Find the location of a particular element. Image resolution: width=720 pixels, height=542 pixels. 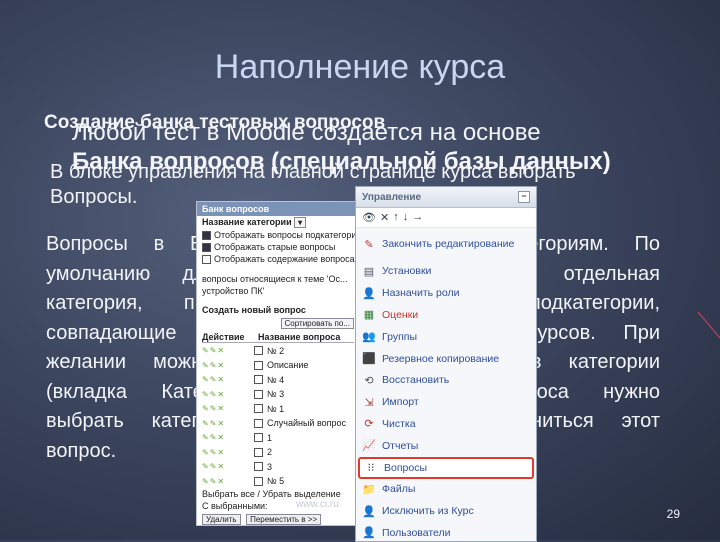

category-label: Название категории ▾ is located at coordinates (278, 222).